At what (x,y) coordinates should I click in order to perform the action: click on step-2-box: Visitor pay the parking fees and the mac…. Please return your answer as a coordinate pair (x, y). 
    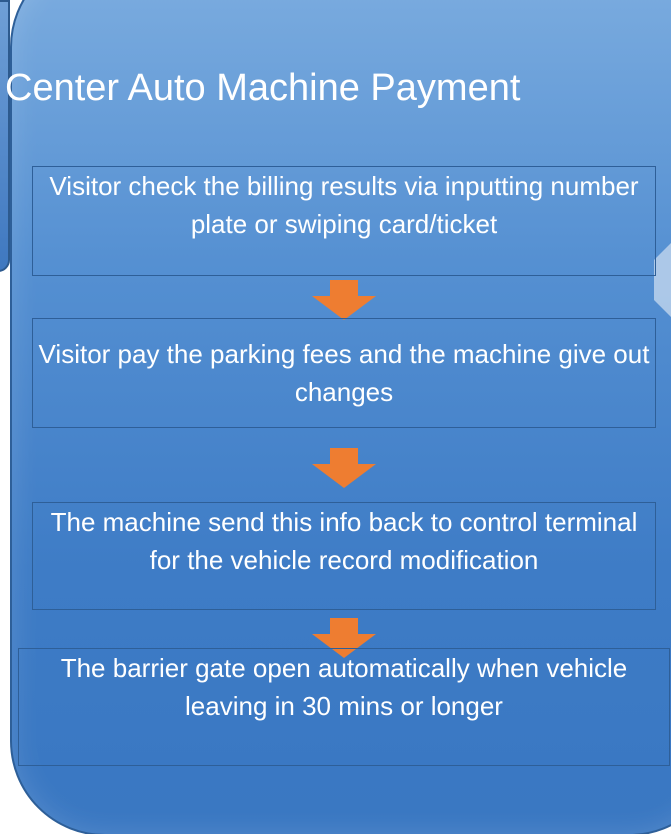
    Looking at the image, I should click on (344, 373).